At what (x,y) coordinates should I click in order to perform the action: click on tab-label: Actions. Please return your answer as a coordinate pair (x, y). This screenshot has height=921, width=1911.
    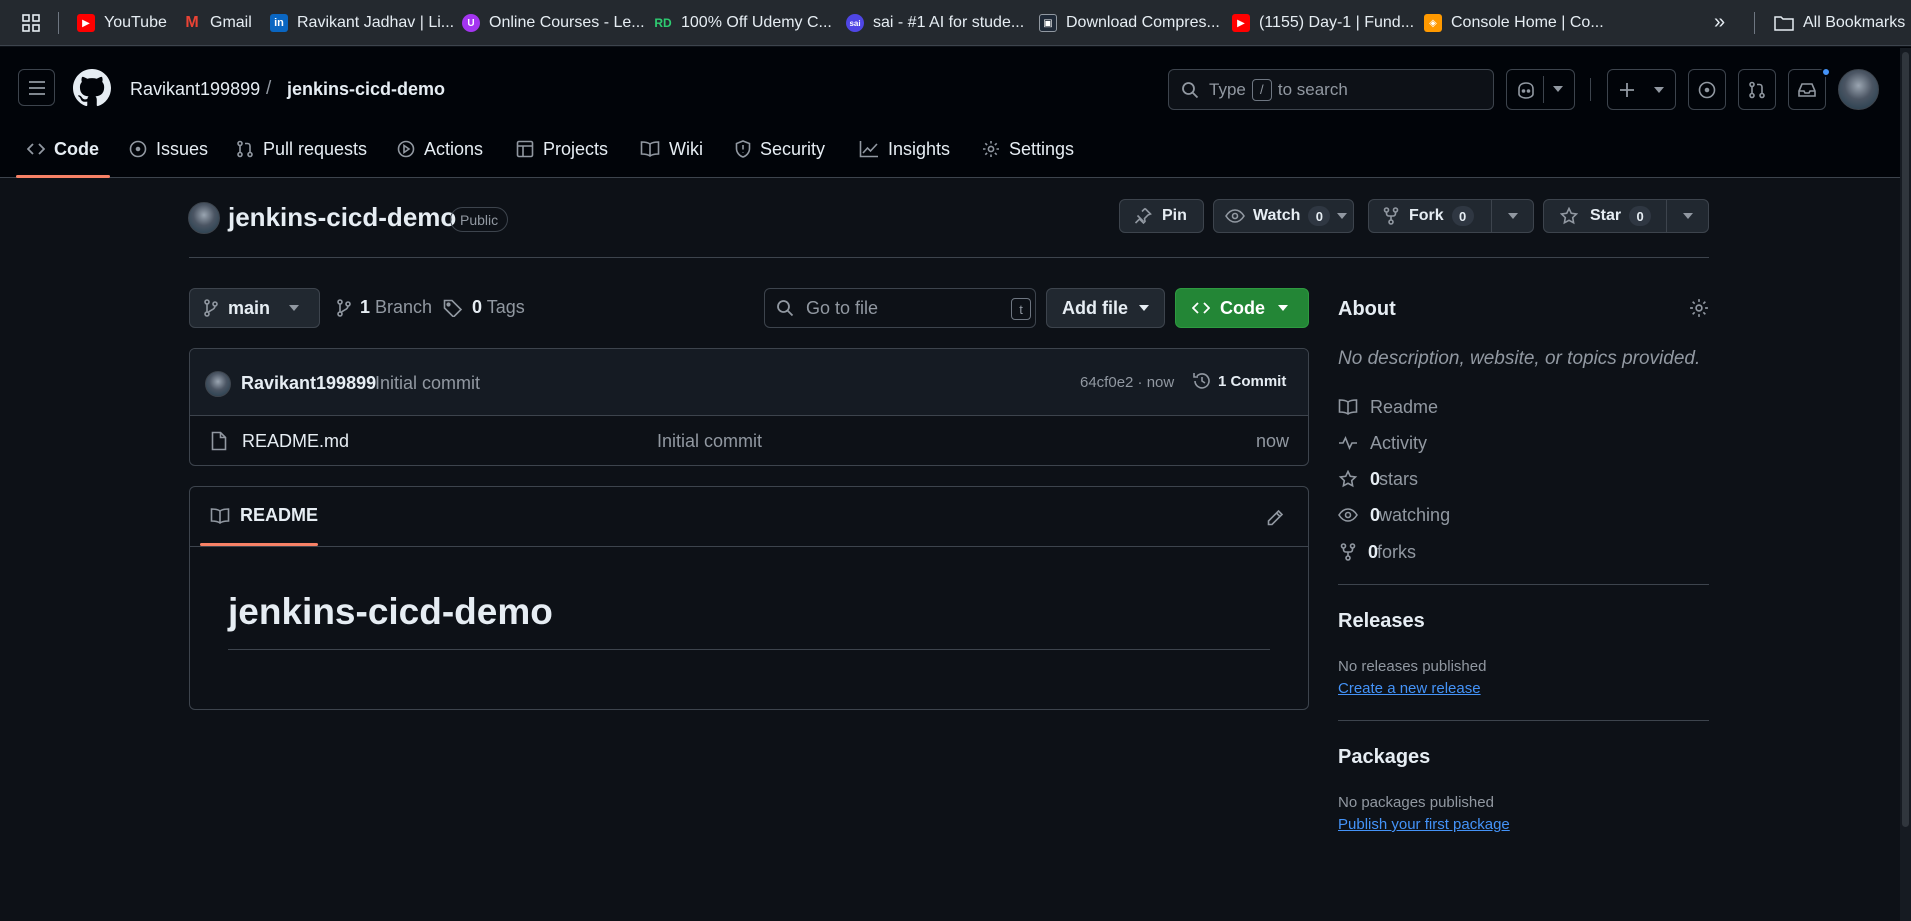
    Looking at the image, I should click on (454, 148).